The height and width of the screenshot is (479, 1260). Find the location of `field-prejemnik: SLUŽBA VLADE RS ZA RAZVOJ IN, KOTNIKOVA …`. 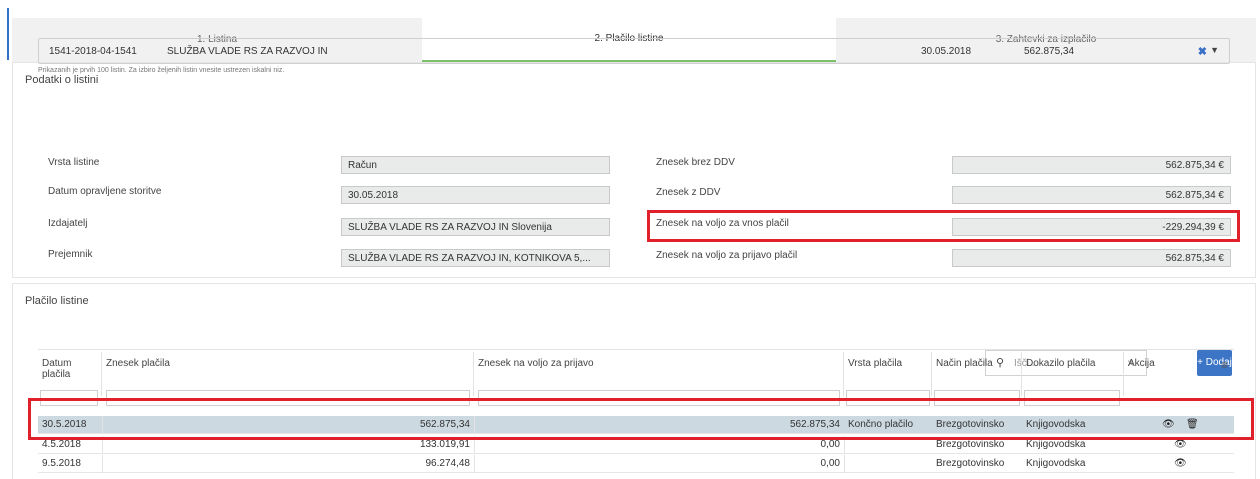

field-prejemnik: SLUŽBA VLADE RS ZA RAZVOJ IN, KOTNIKOVA … is located at coordinates (475, 258).